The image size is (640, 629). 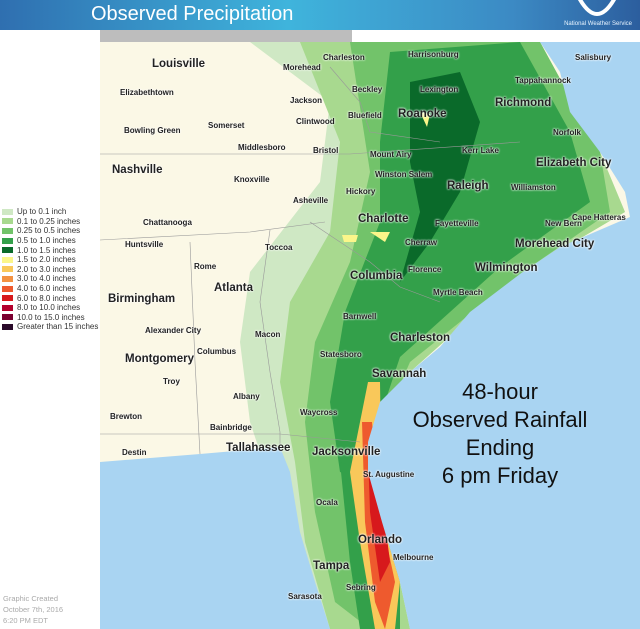 What do you see at coordinates (26, 620) in the screenshot?
I see `footer-line: 6:20 PM EDT` at bounding box center [26, 620].